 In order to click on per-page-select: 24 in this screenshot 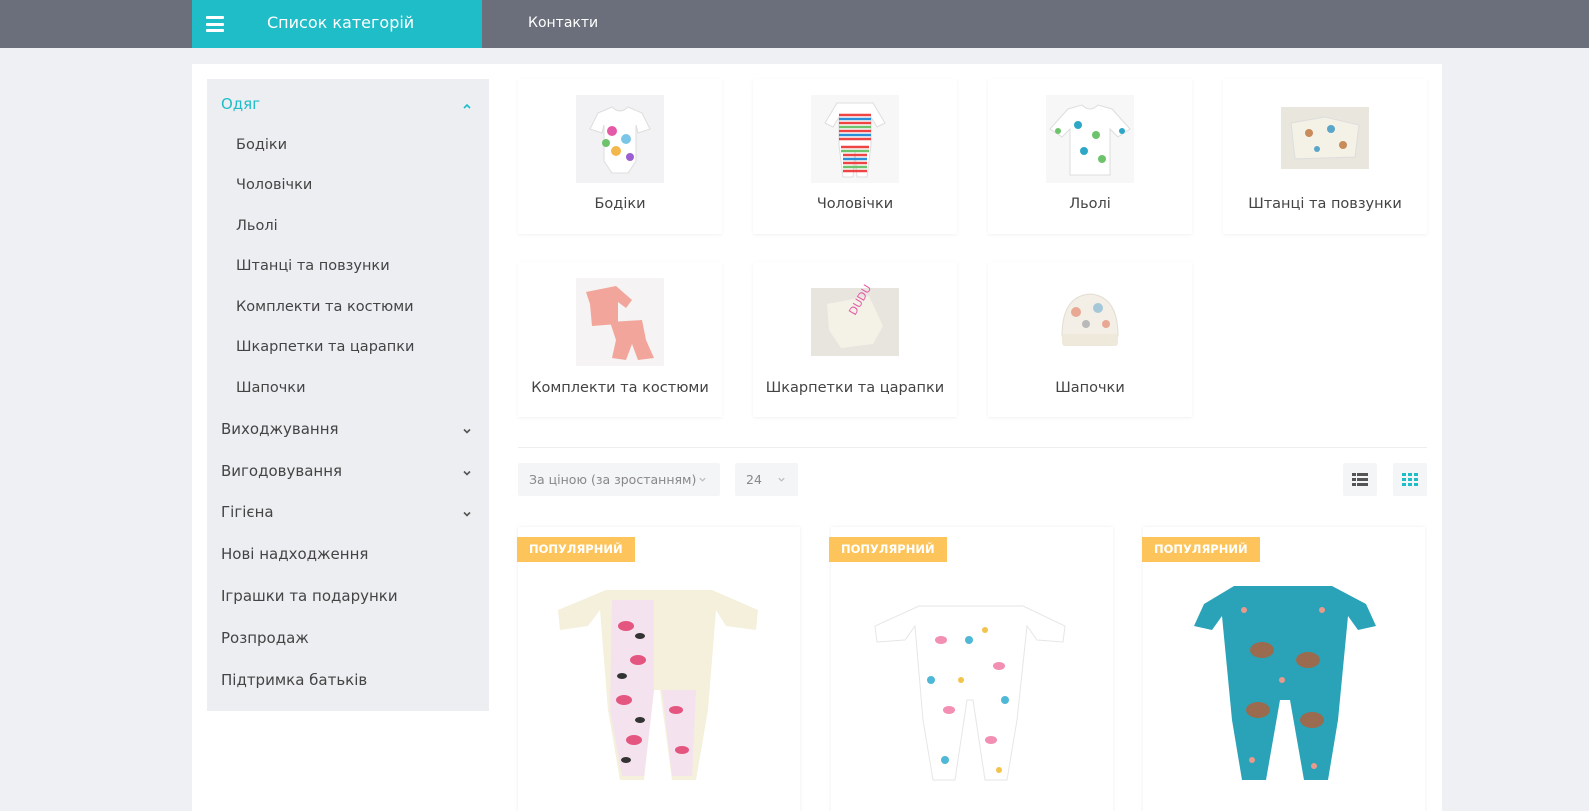, I will do `click(766, 479)`.